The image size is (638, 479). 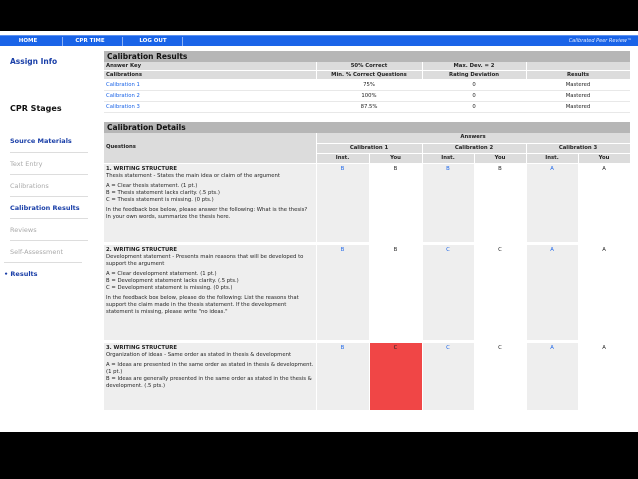 I want to click on empty-header-cell, so click(x=578, y=66).